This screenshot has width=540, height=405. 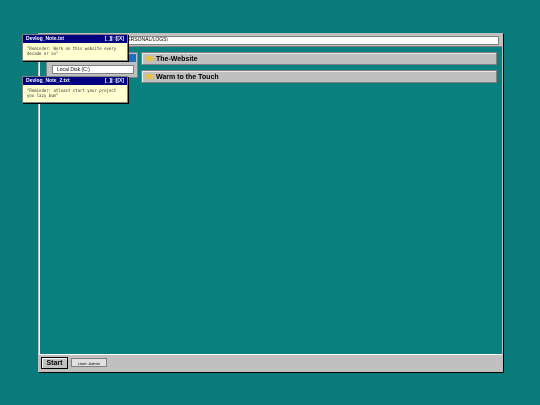 What do you see at coordinates (45, 39) in the screenshot?
I see `note-title: Devlog_Note.txt` at bounding box center [45, 39].